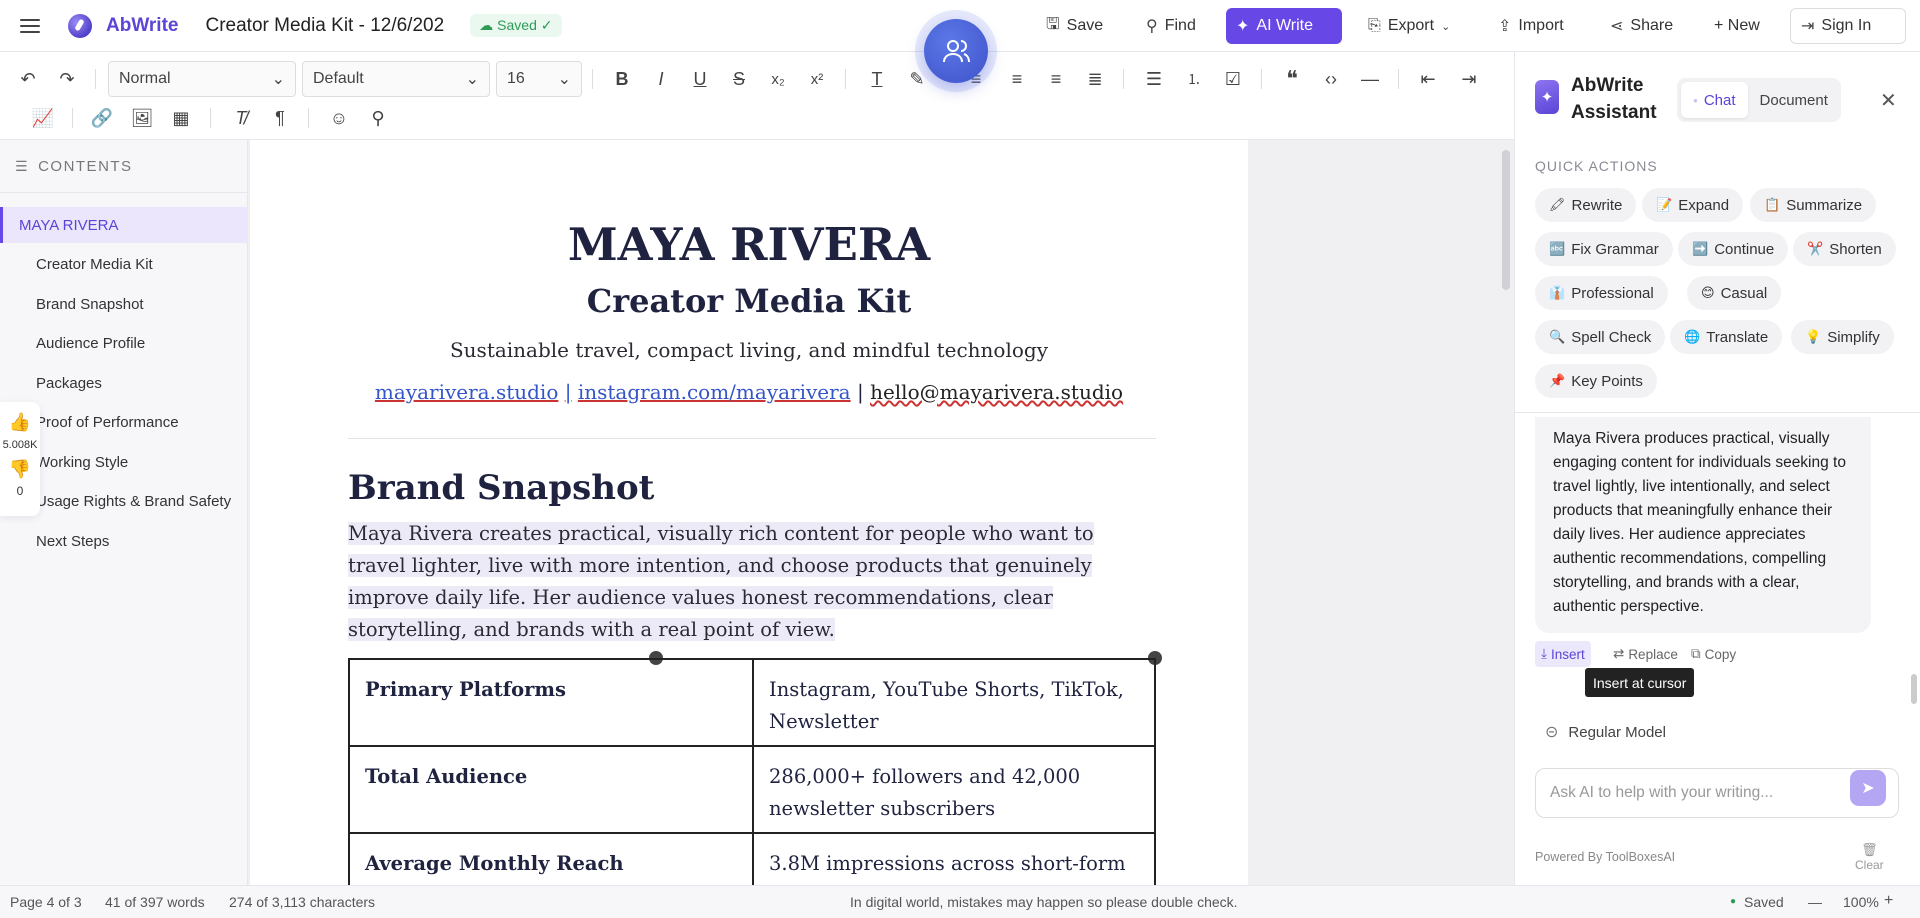  I want to click on tab-document: Document, so click(1794, 100).